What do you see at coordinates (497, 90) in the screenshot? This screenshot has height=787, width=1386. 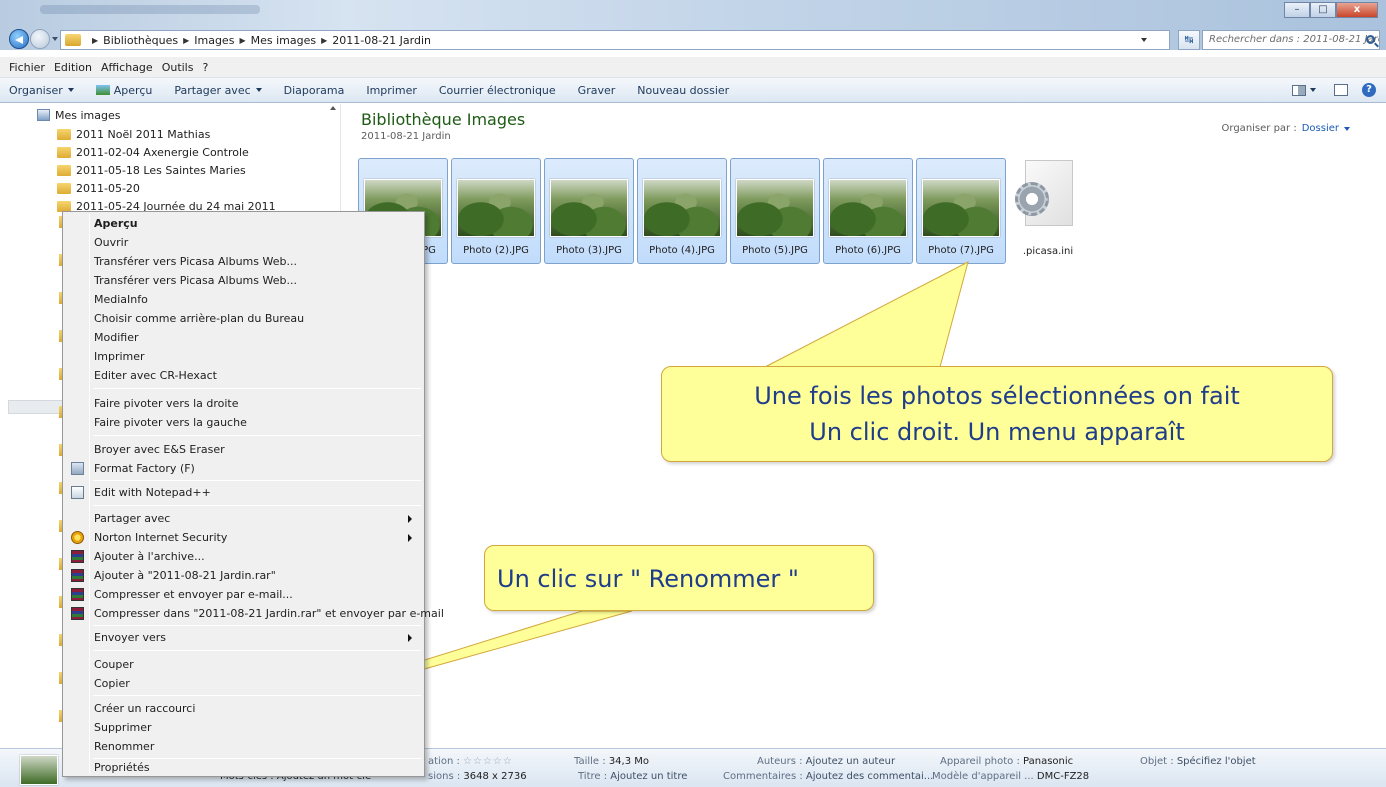 I see `courrier-button: Courrier électronique` at bounding box center [497, 90].